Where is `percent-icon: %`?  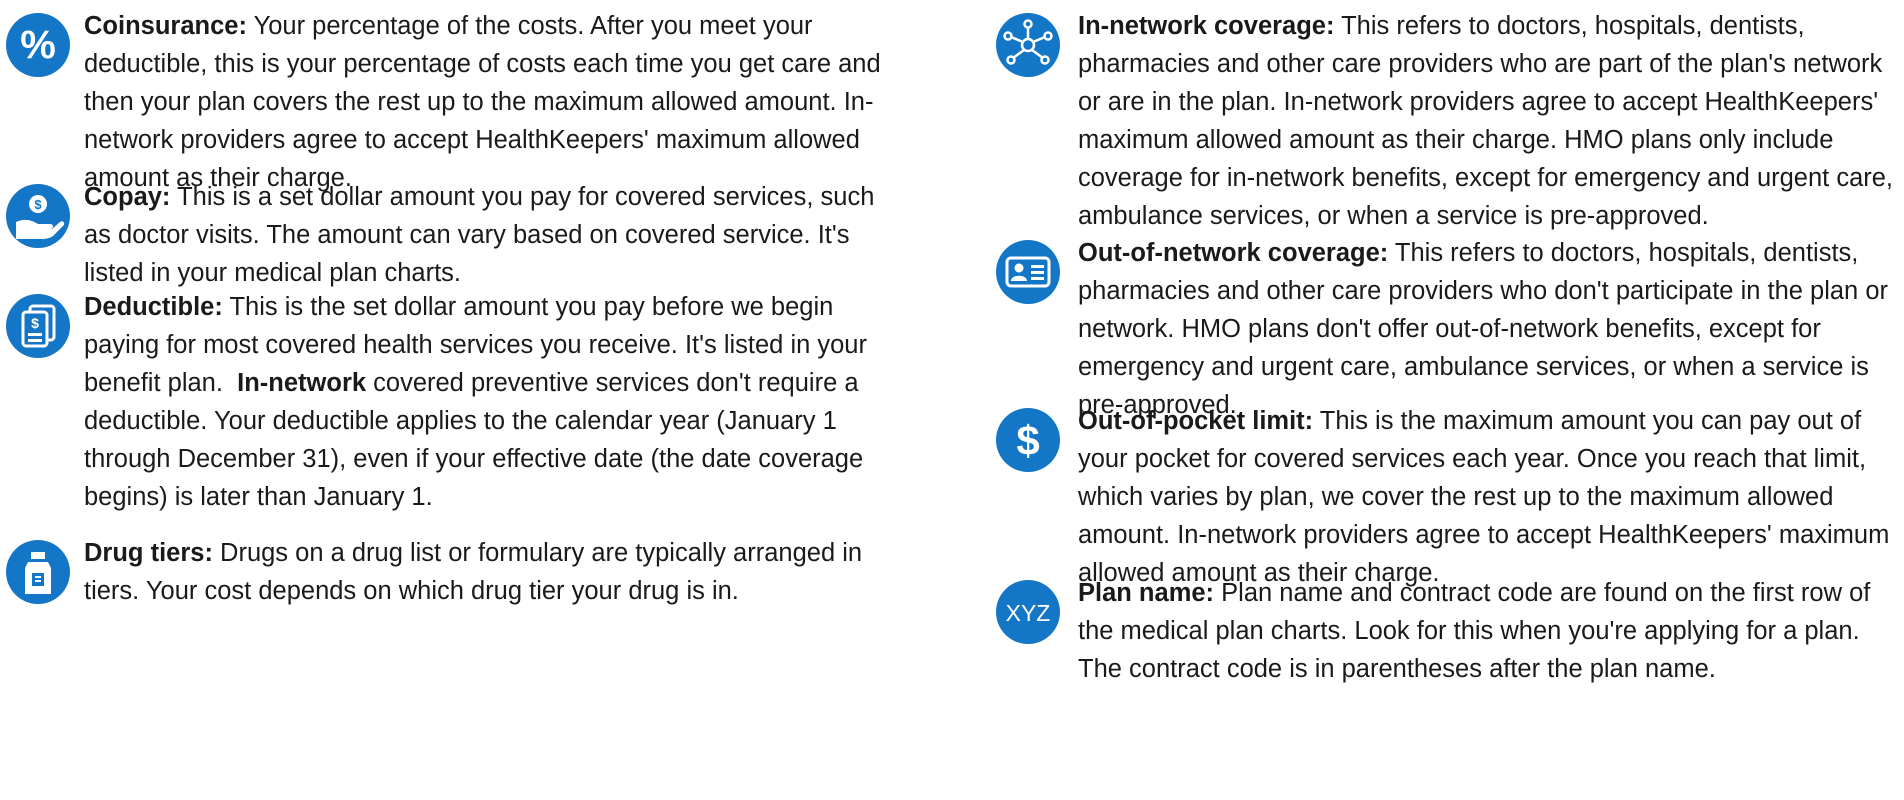
percent-icon: % is located at coordinates (38, 45).